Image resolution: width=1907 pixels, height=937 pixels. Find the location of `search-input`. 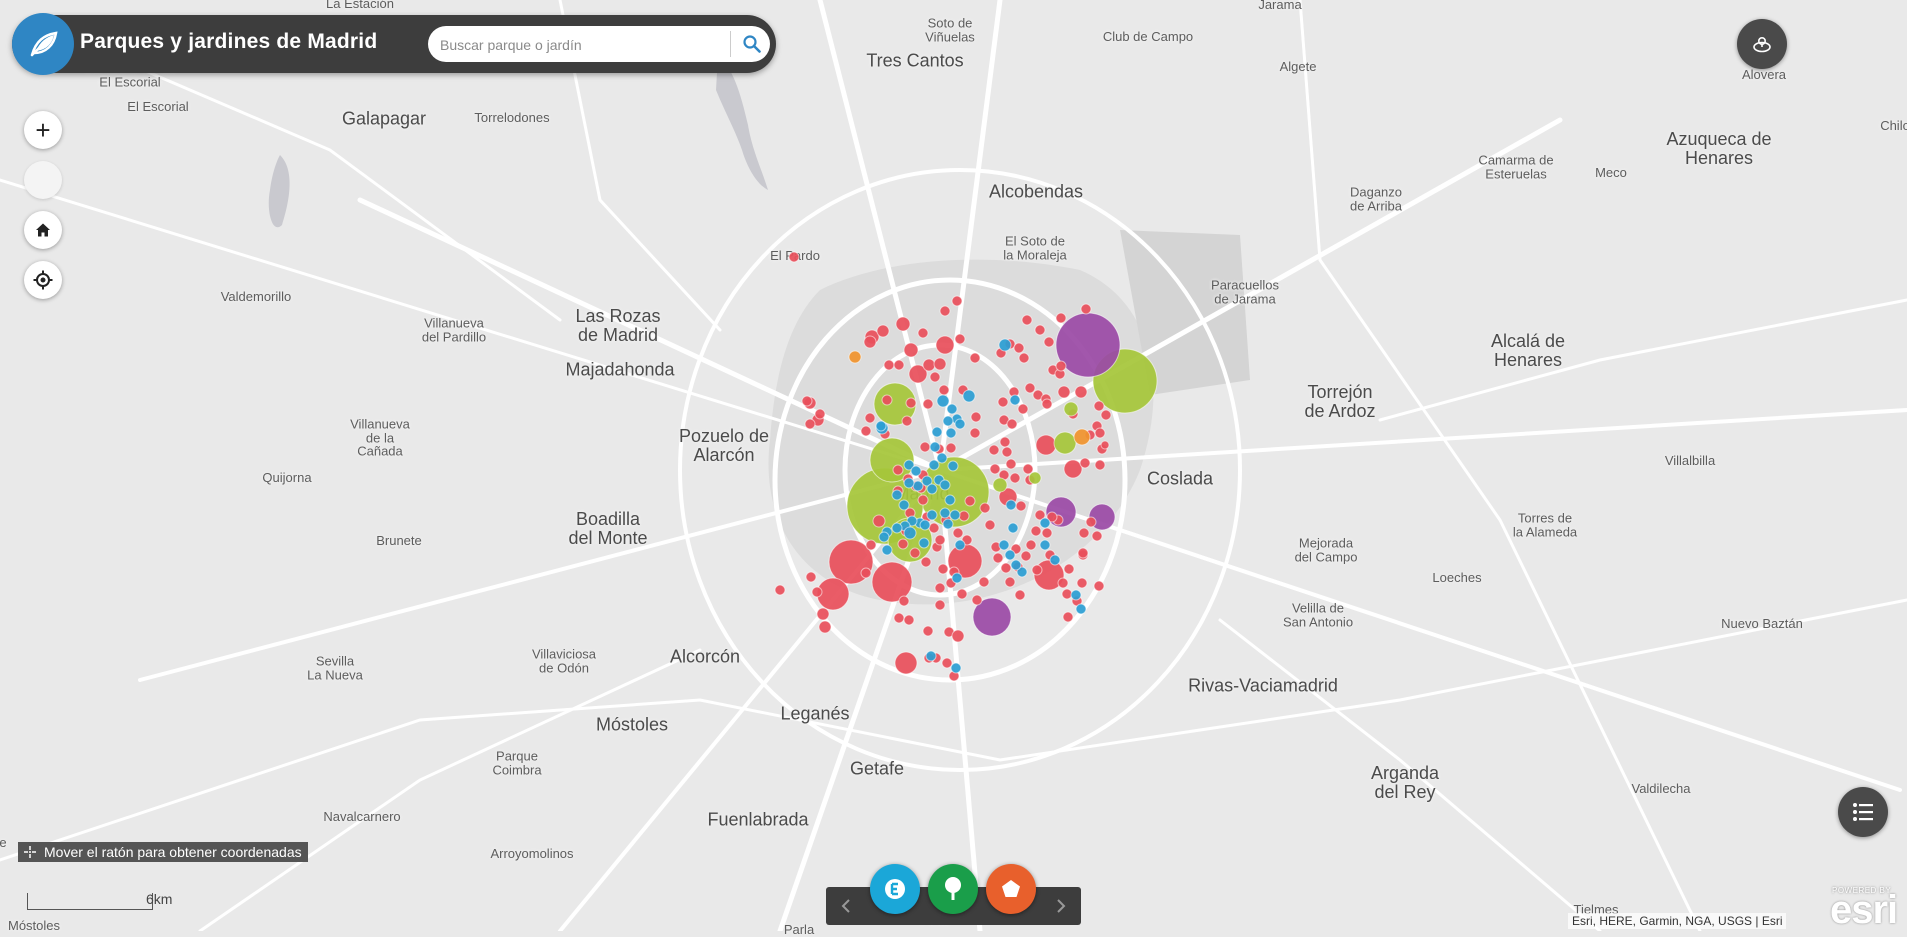

search-input is located at coordinates (572, 45).